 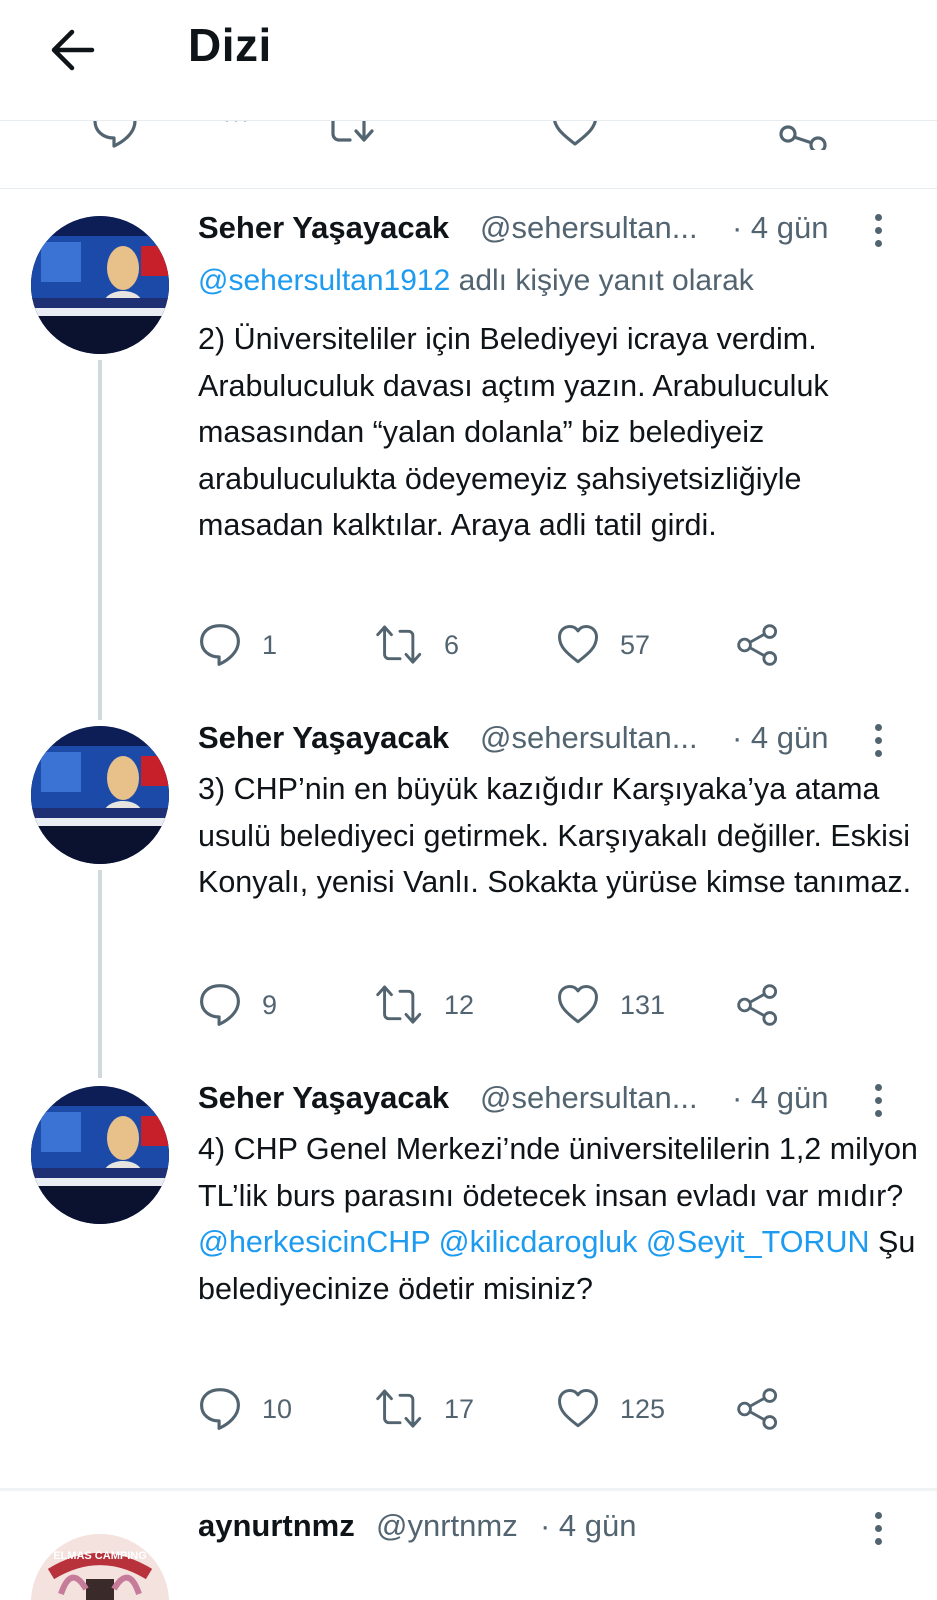 What do you see at coordinates (548, 1005) in the screenshot?
I see `tweet-actions: 9 12 131` at bounding box center [548, 1005].